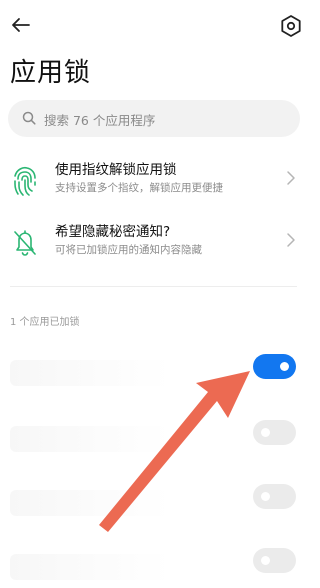 This screenshot has height=588, width=320. What do you see at coordinates (158, 25) in the screenshot?
I see `top-bar` at bounding box center [158, 25].